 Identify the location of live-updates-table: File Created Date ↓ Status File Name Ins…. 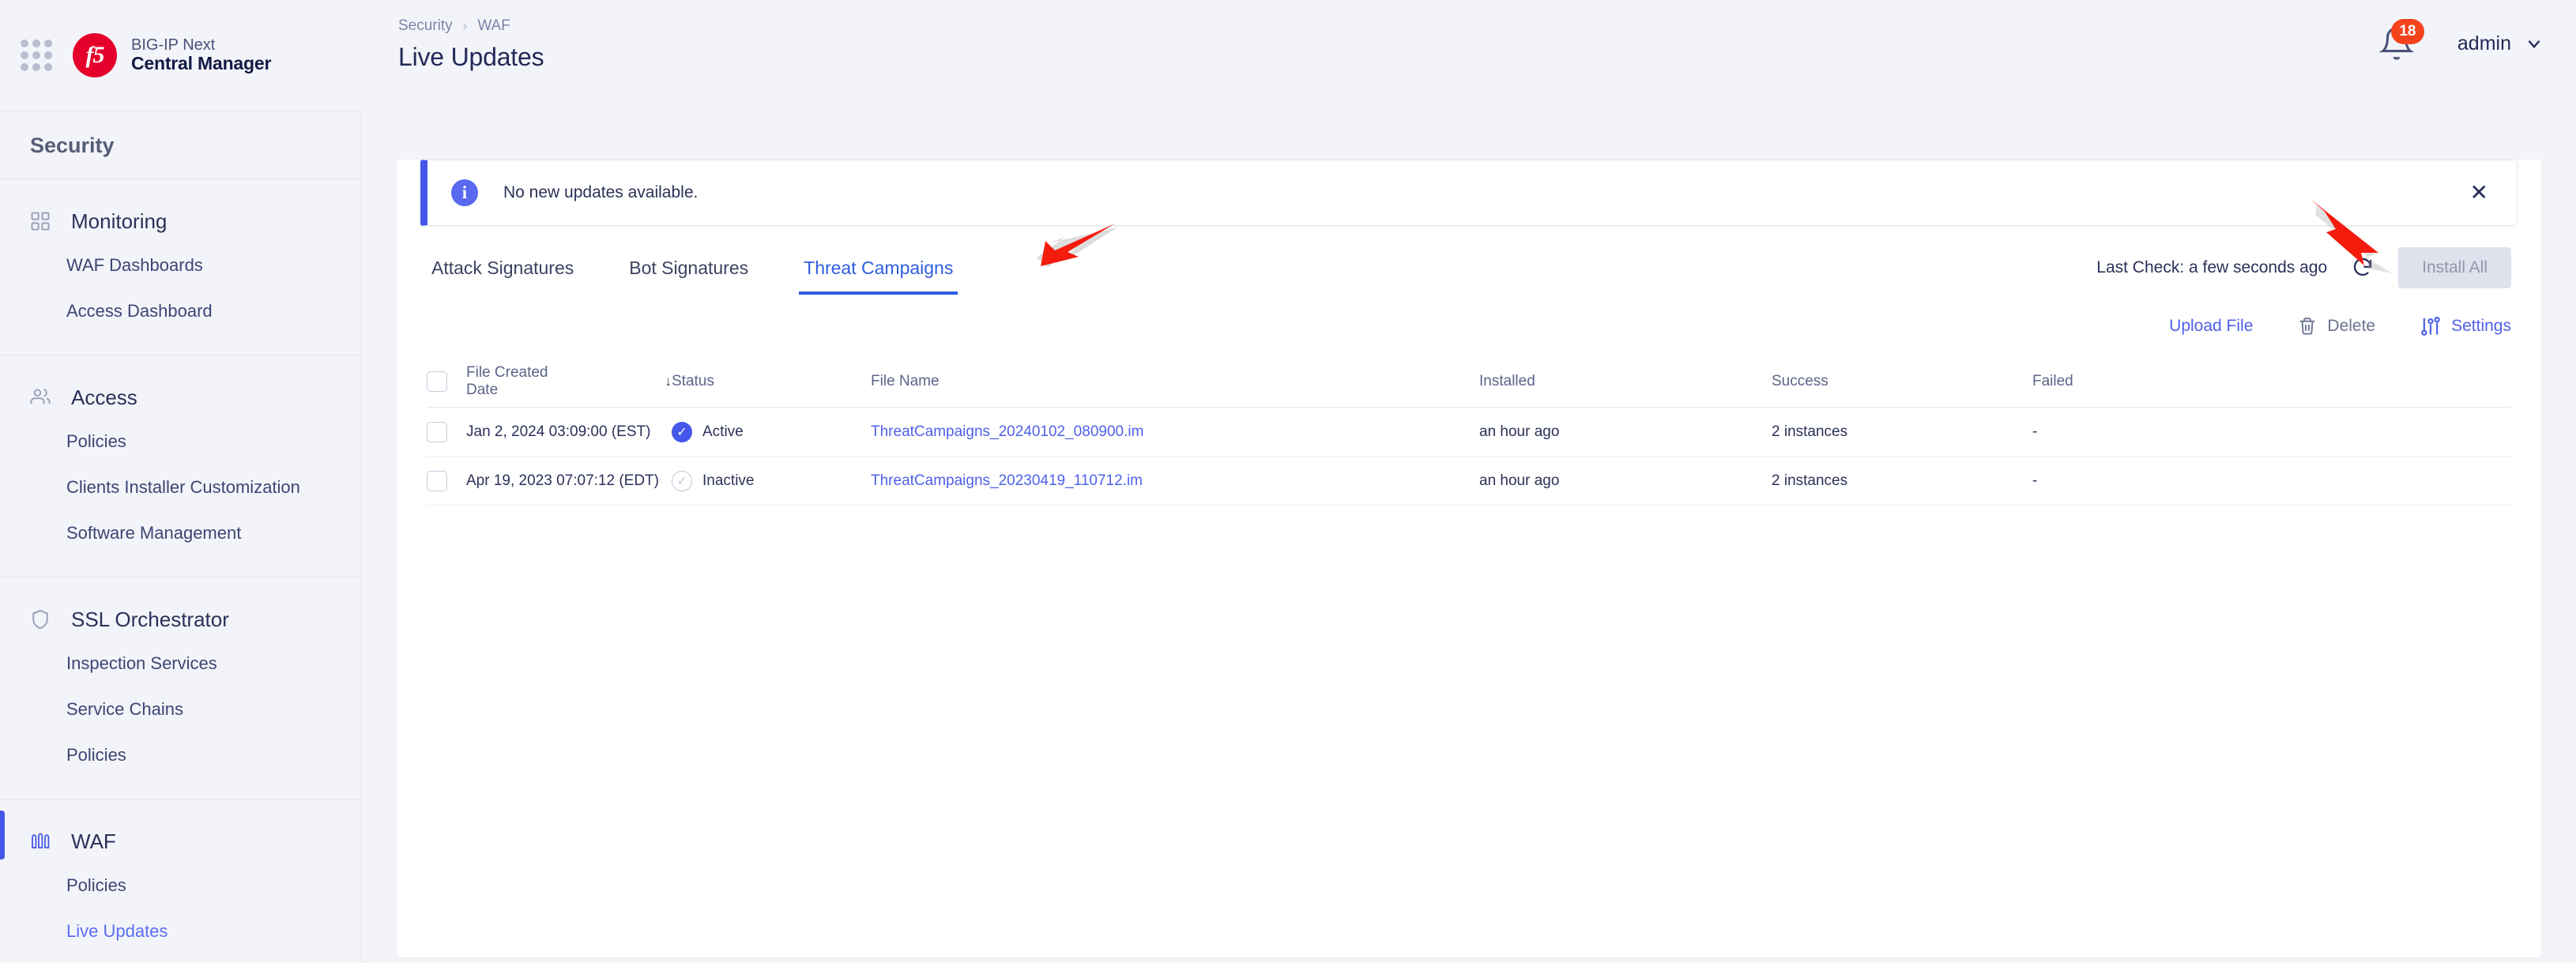
(1469, 431).